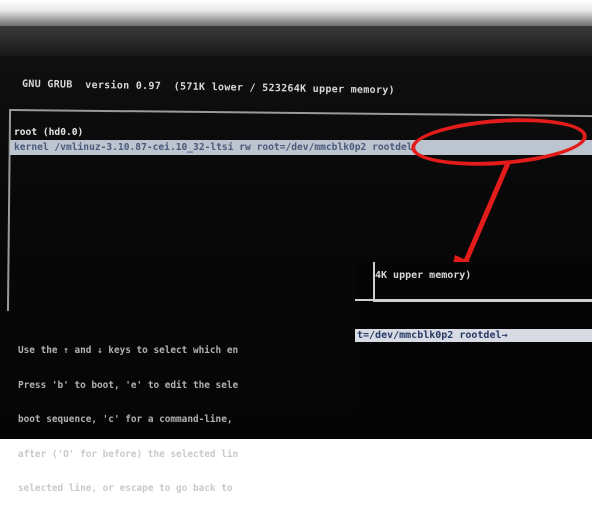 Image resolution: width=592 pixels, height=506 pixels. Describe the element at coordinates (473, 369) in the screenshot. I see `zoom-menu-frame` at that location.